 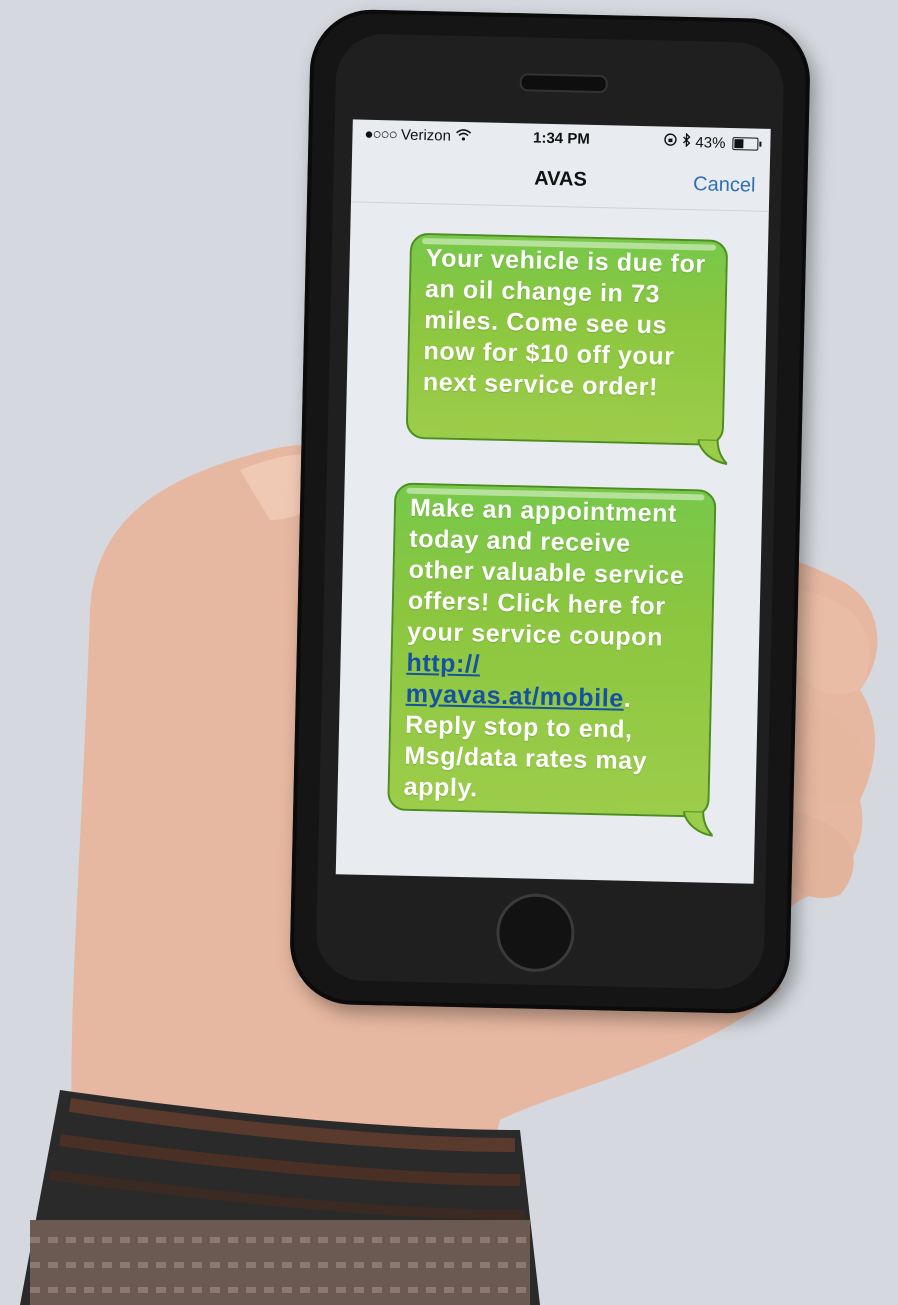 I want to click on rotation-lock-icon, so click(x=670, y=141).